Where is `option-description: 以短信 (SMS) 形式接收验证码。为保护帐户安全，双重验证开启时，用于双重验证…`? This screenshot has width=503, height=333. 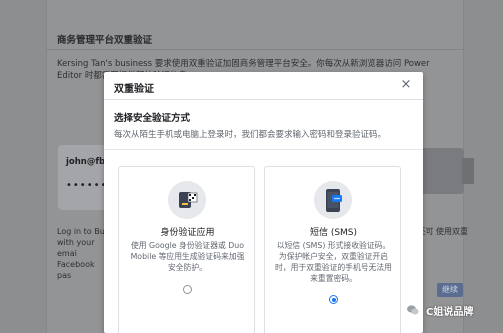
option-description: 以短信 (SMS) 形式接收验证码。为保护帐户安全，双重验证开启时，用于双重验证… is located at coordinates (333, 262).